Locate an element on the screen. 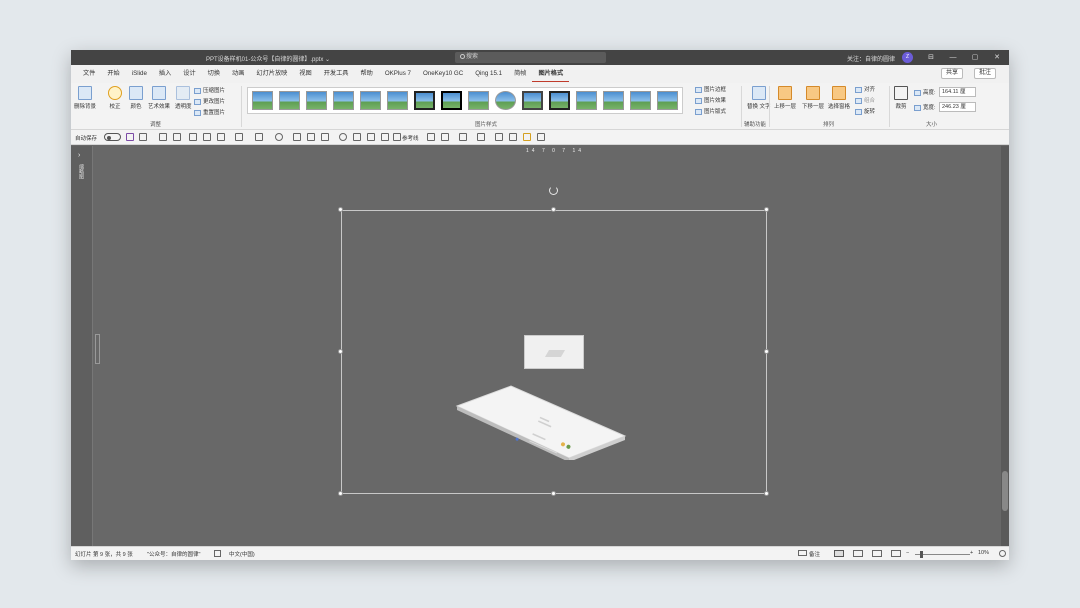 This screenshot has width=1080, height=608. pen-icon is located at coordinates (513, 137).